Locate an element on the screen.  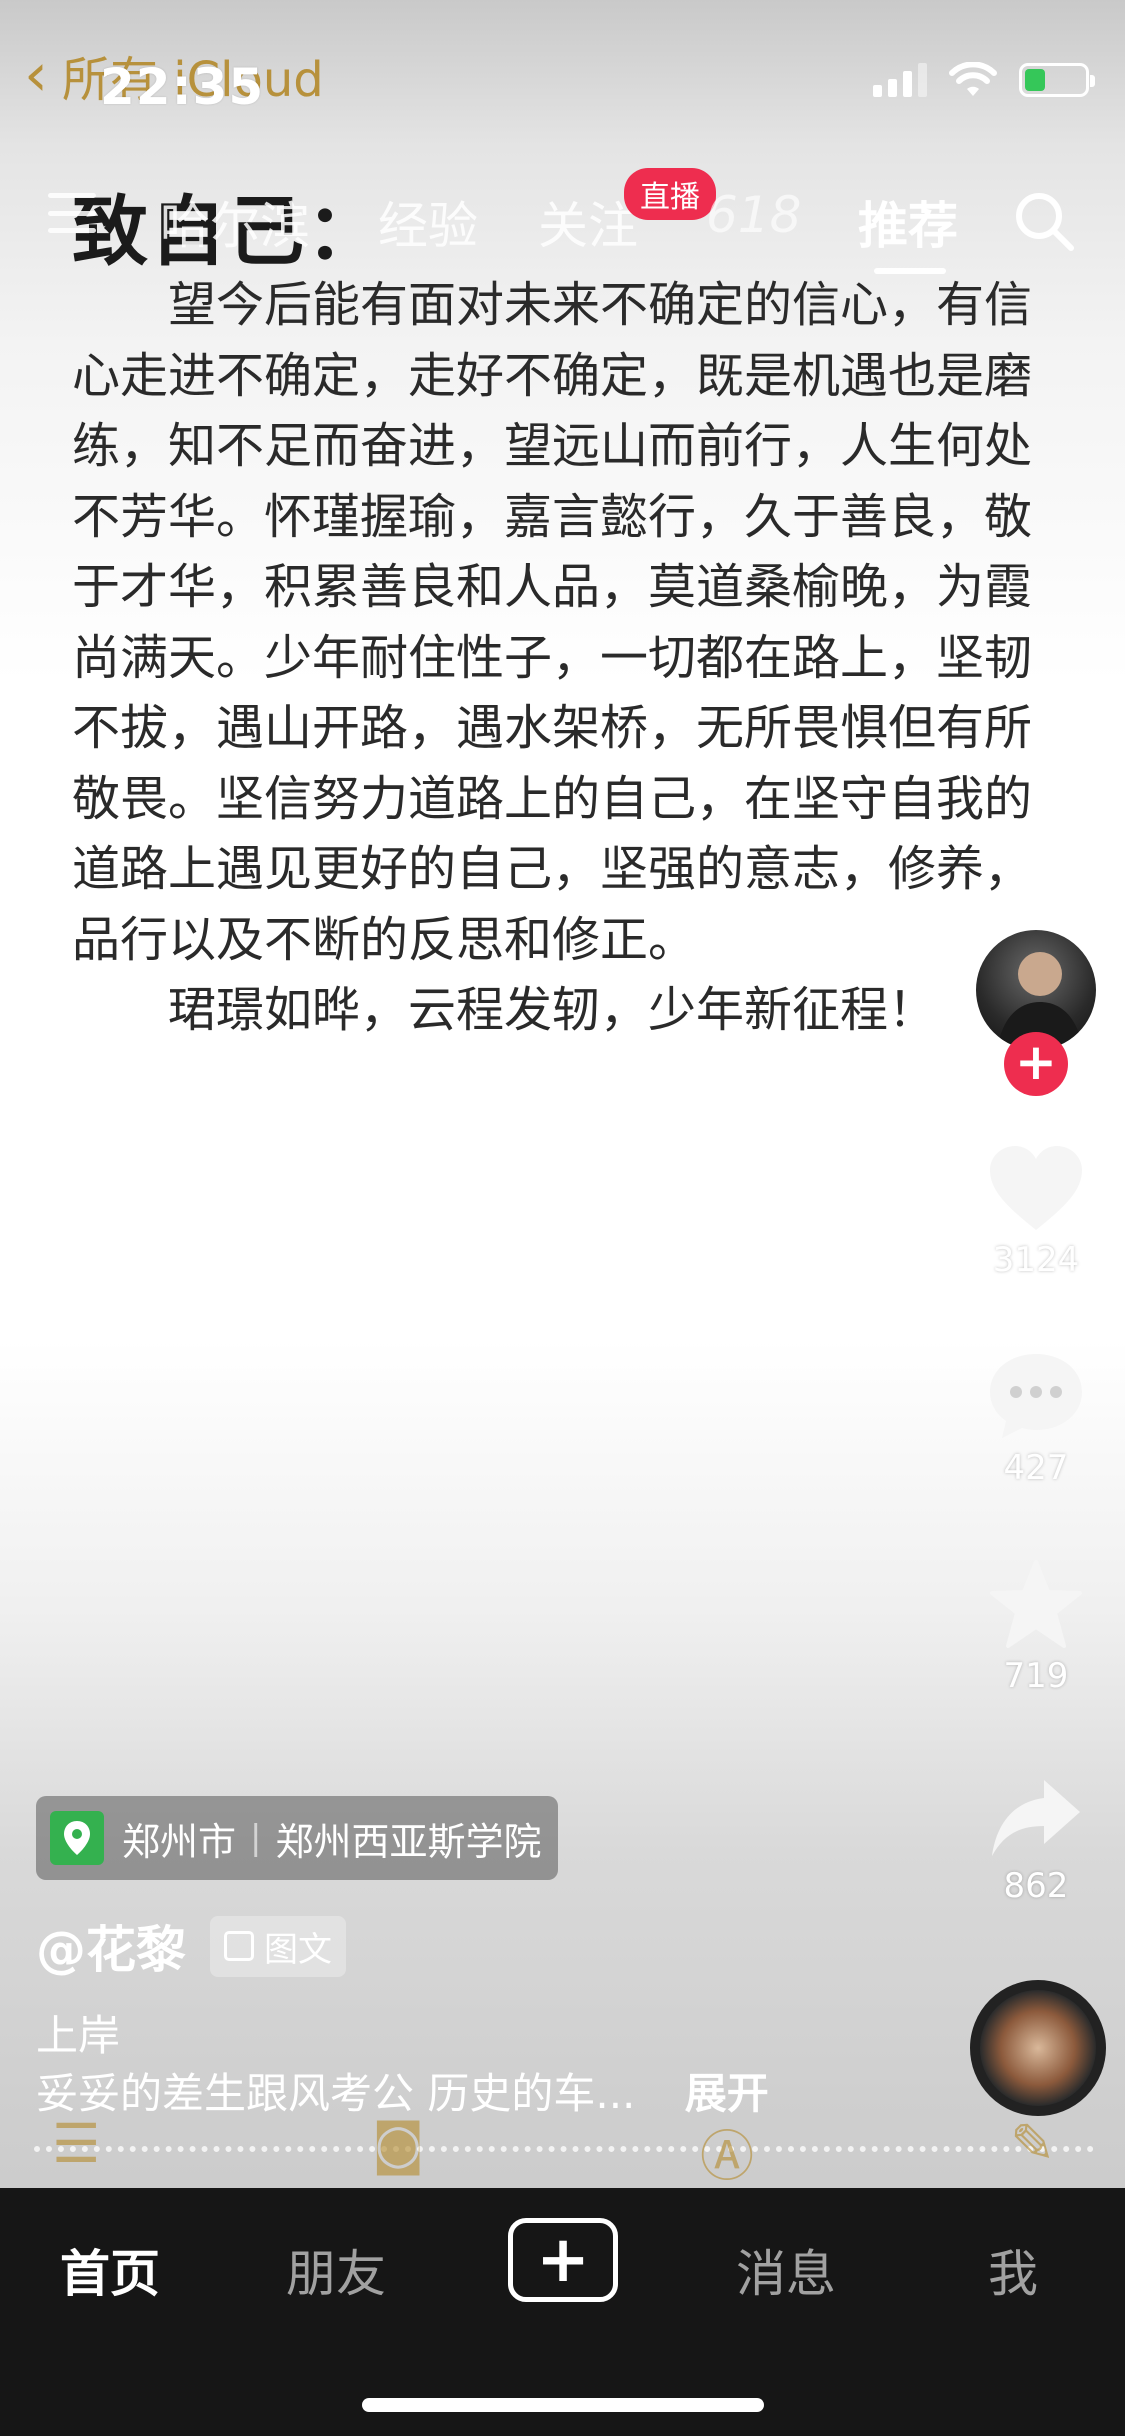
wifi-icon is located at coordinates (973, 79).